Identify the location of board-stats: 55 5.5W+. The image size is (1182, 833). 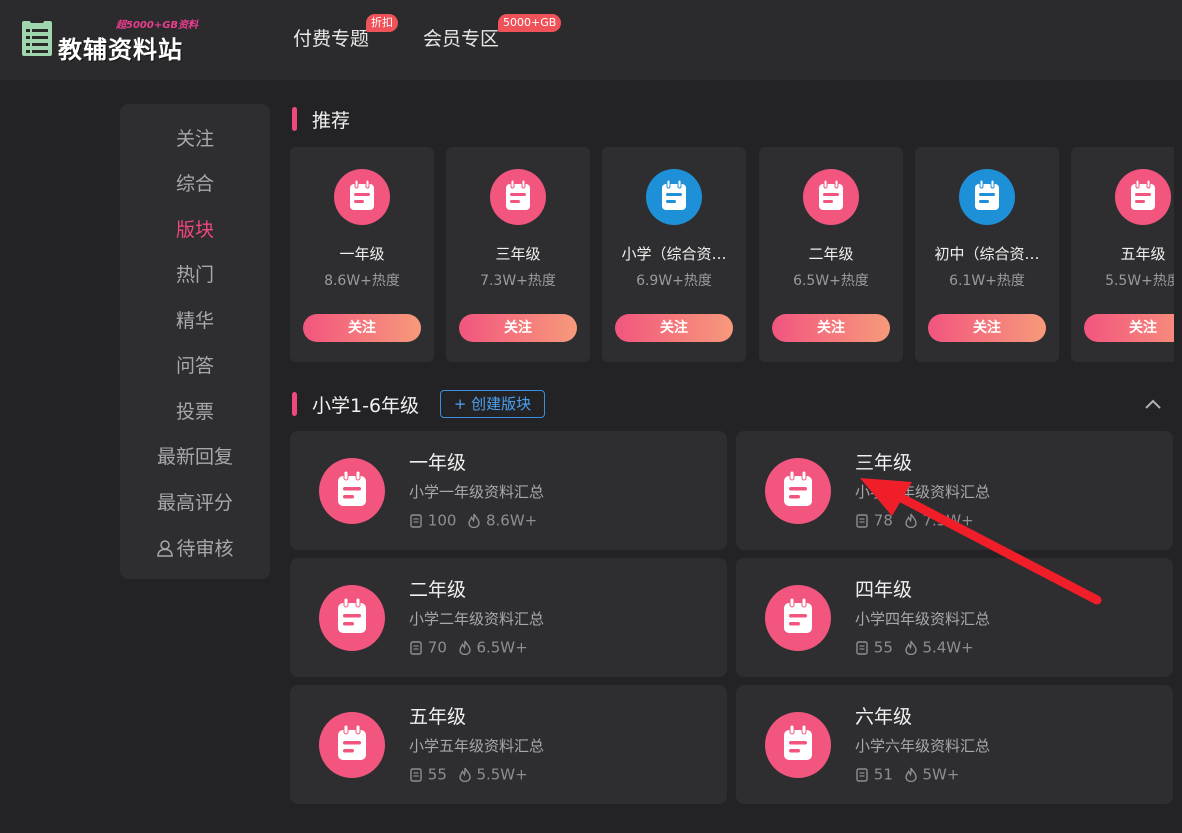
(468, 774).